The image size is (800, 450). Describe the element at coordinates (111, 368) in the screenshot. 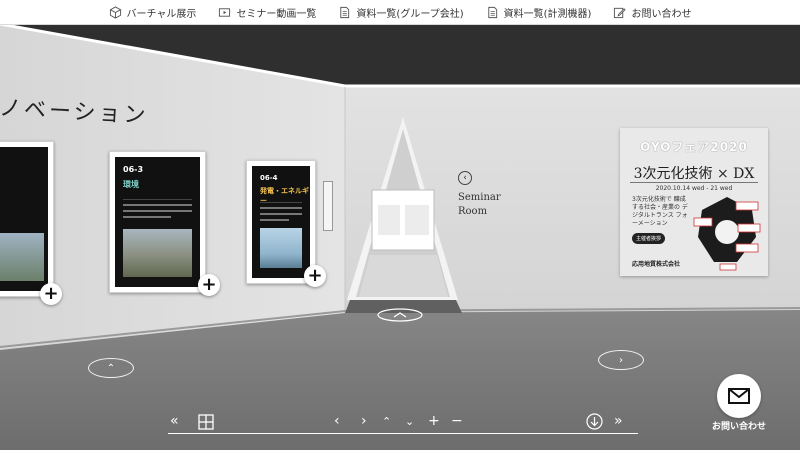

I see `floor-arrow-left: ⌃` at that location.